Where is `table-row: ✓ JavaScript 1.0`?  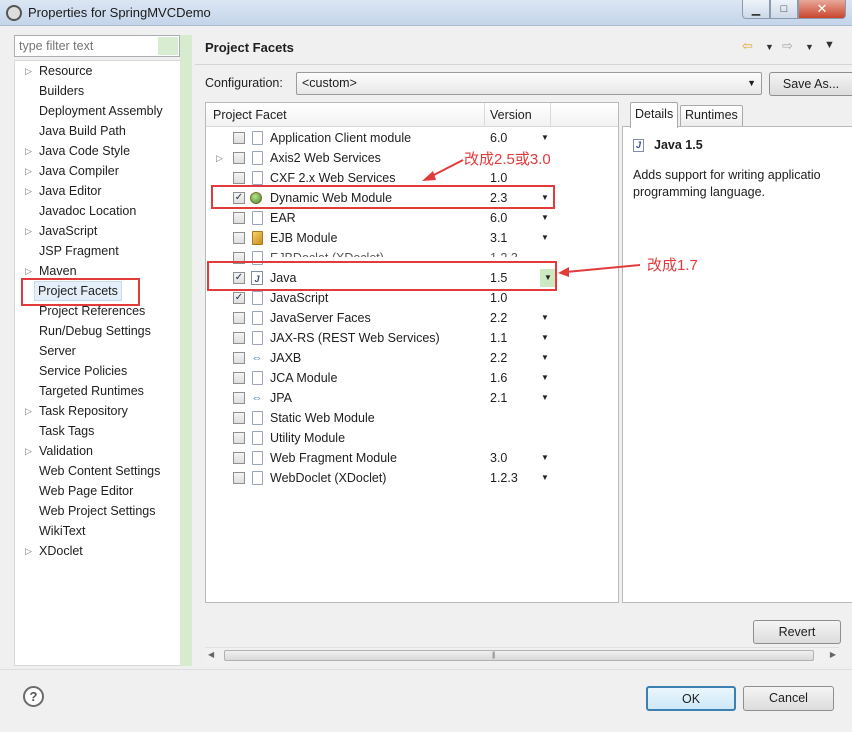 table-row: ✓ JavaScript 1.0 is located at coordinates (412, 298).